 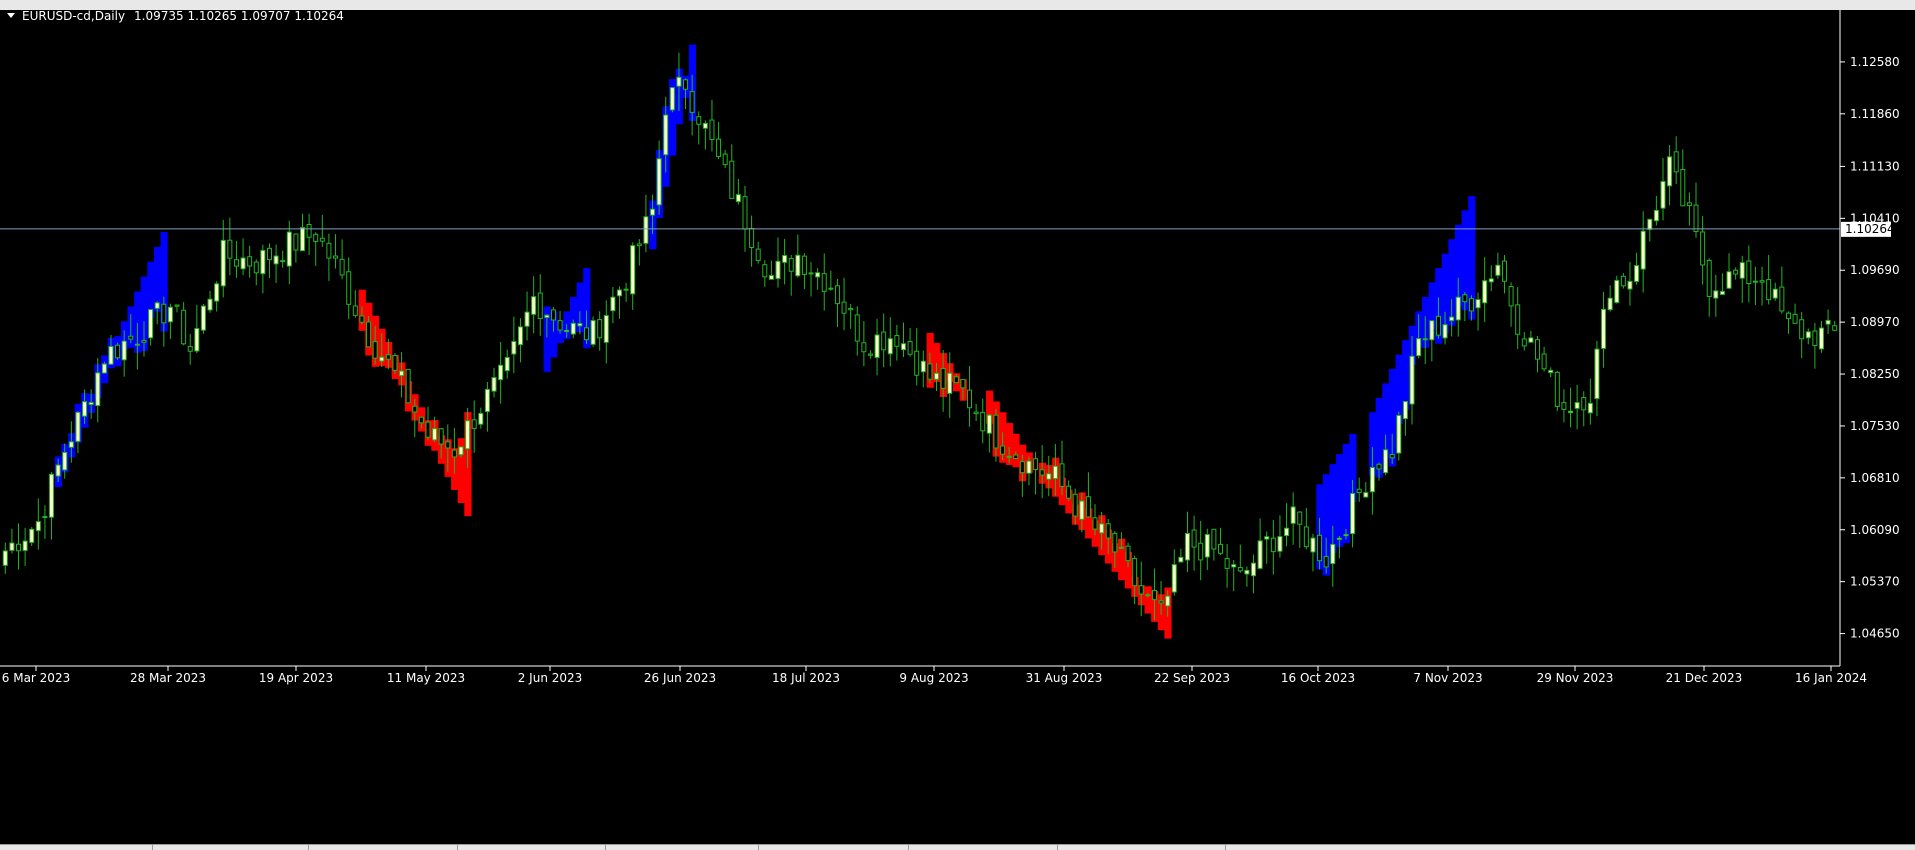 What do you see at coordinates (680, 678) in the screenshot?
I see `time-tick-label: 26 Jun 2023` at bounding box center [680, 678].